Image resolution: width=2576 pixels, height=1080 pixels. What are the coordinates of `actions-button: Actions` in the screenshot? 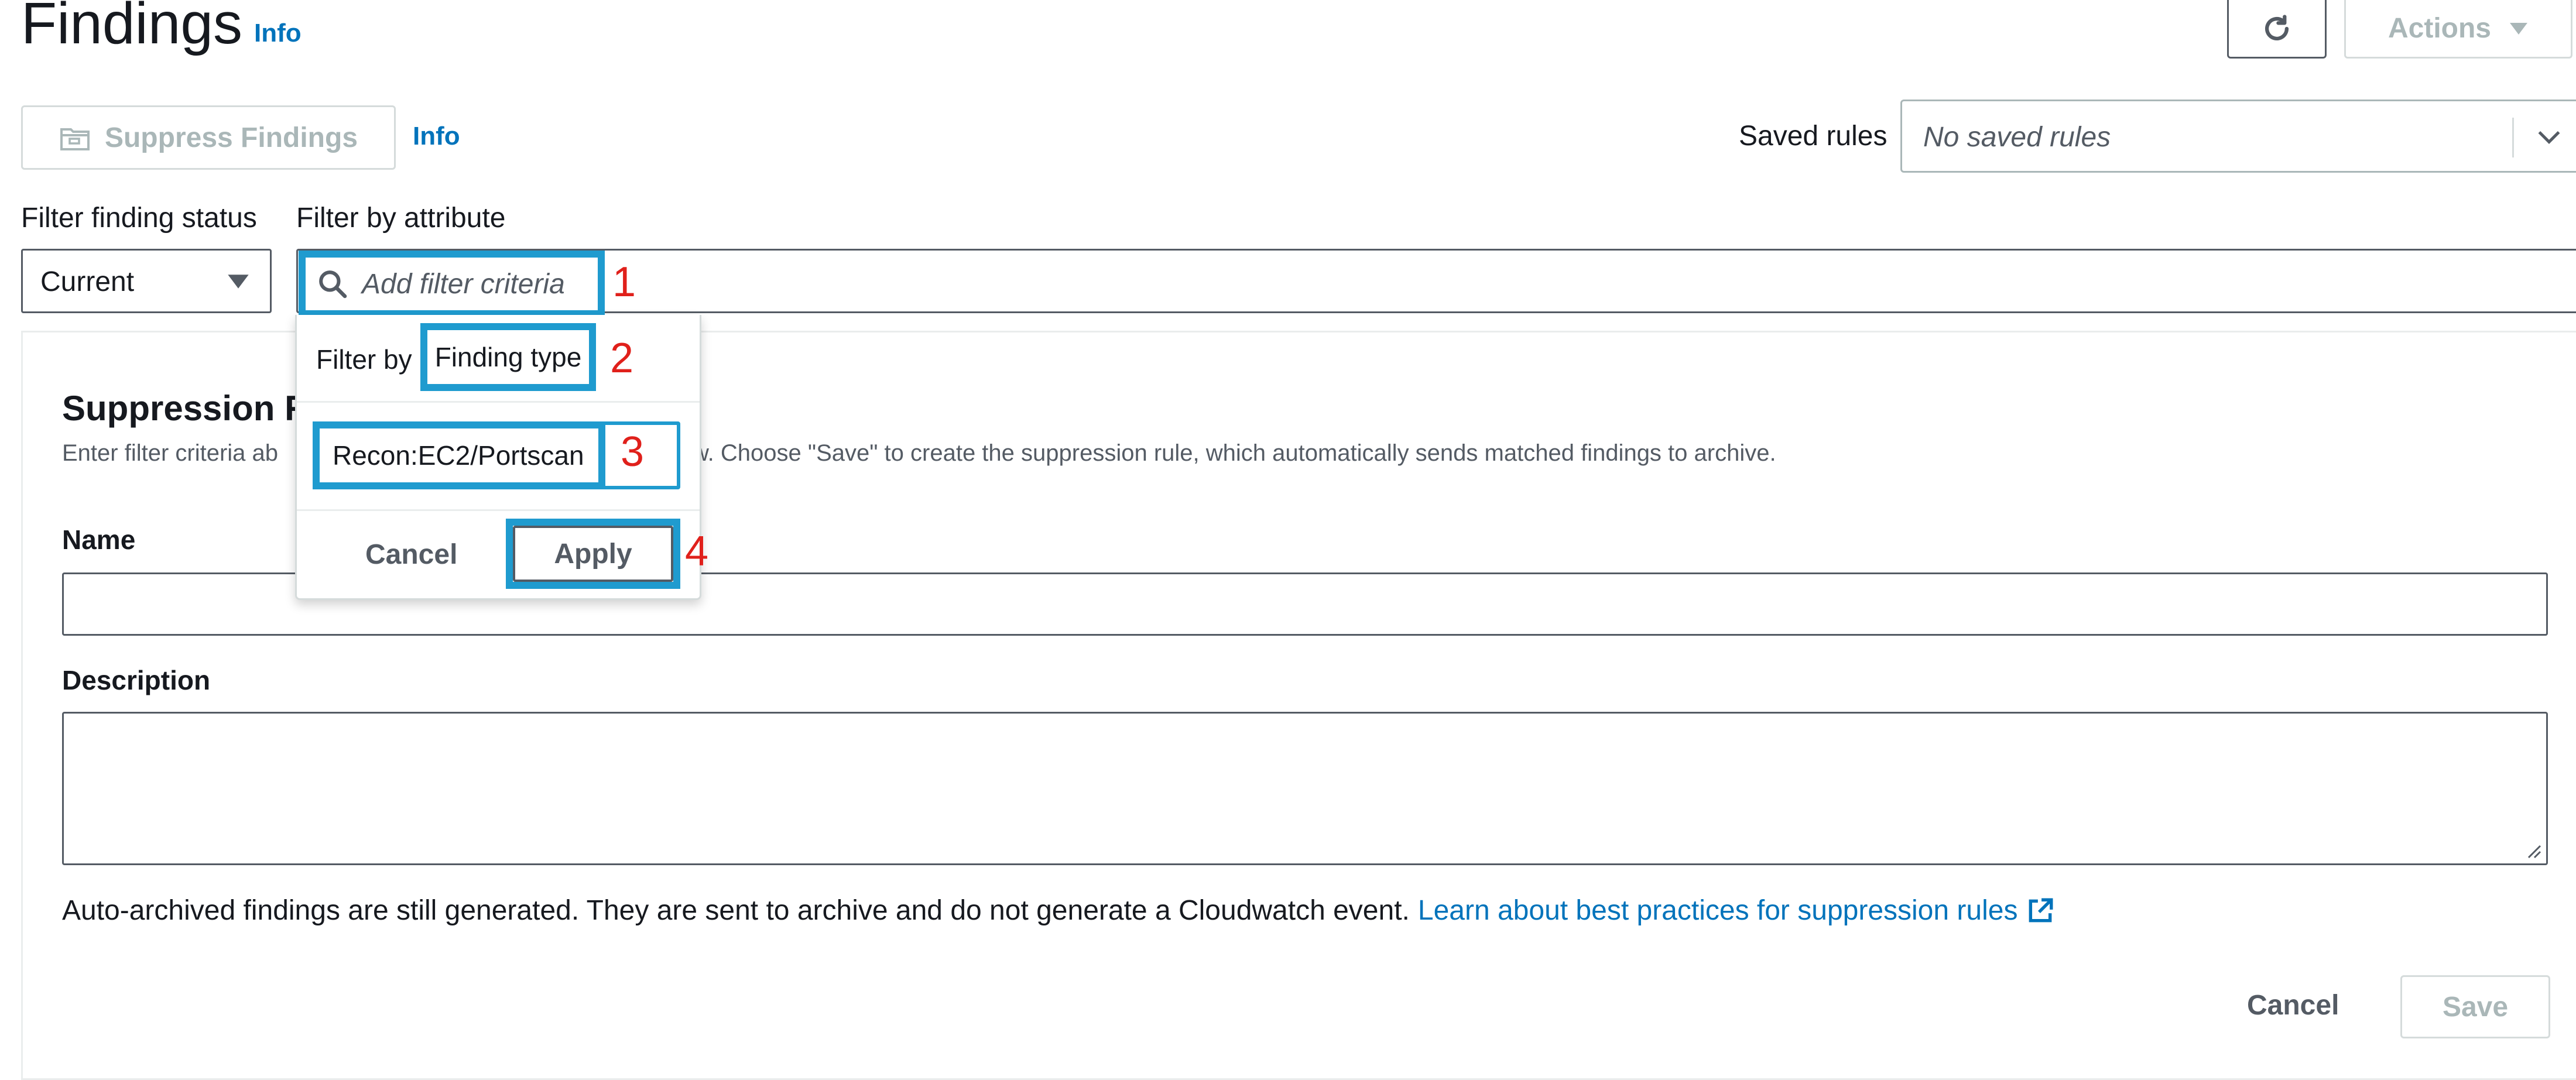 It's located at (2458, 29).